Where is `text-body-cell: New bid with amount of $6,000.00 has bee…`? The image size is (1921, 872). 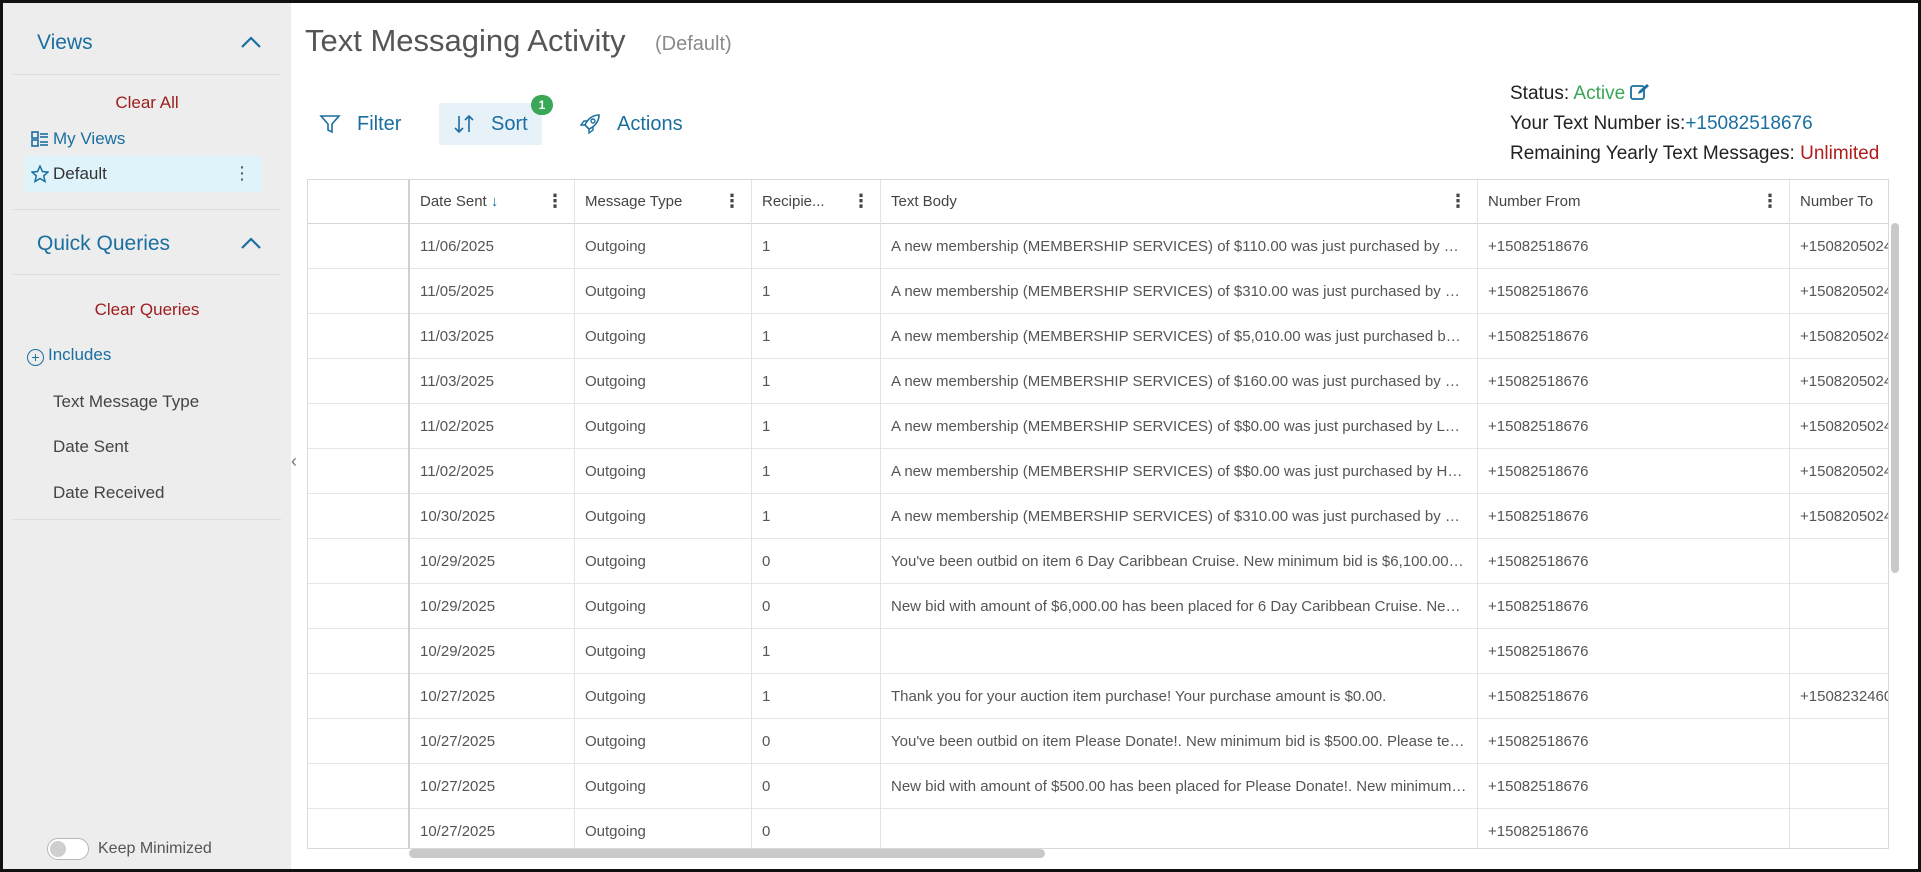 text-body-cell: New bid with amount of $6,000.00 has bee… is located at coordinates (1179, 606).